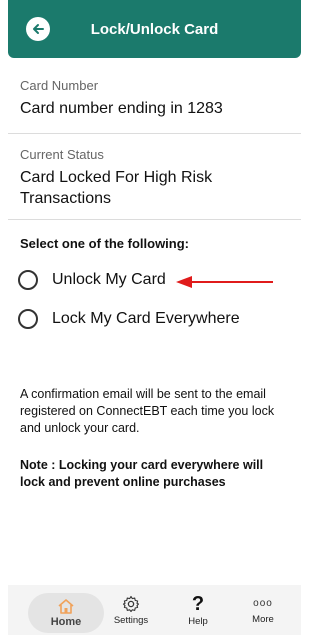 The image size is (320, 635). I want to click on current-status-value: Card Locked For High Risk Transactions, so click(116, 188).